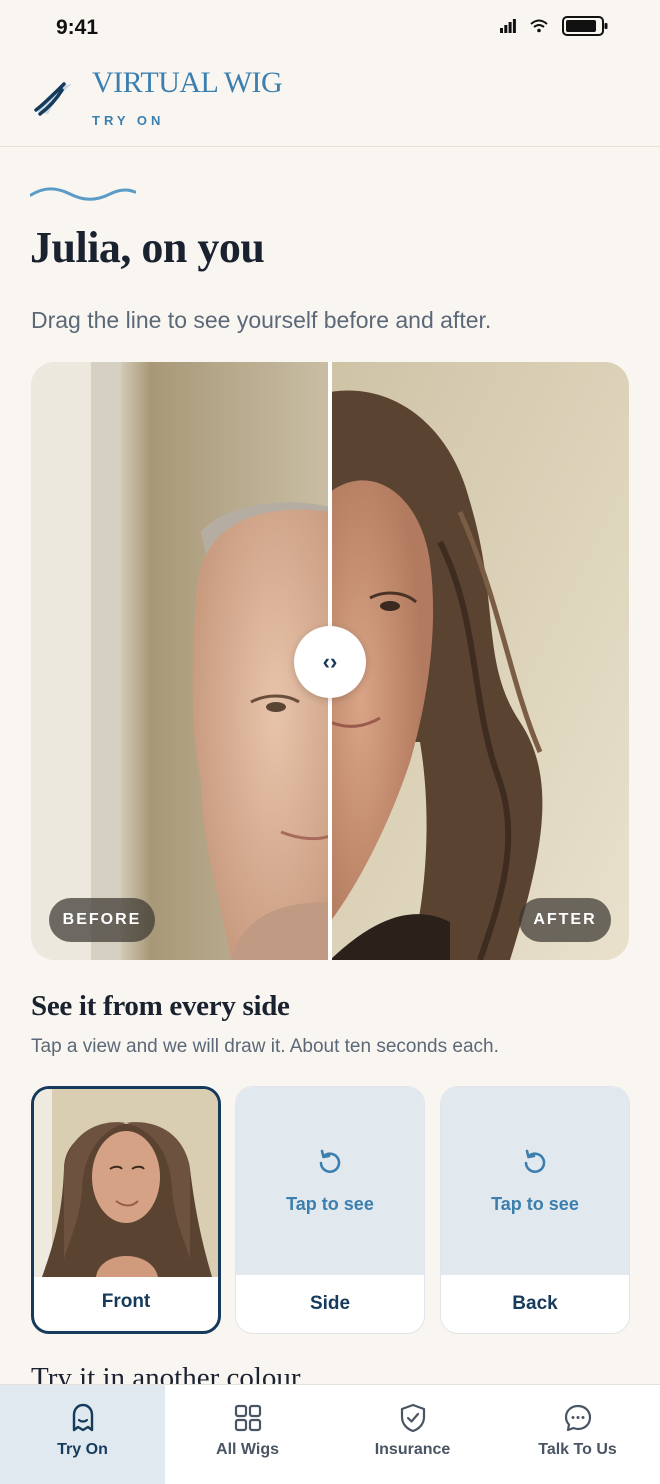 This screenshot has width=660, height=1484. I want to click on status-bar: 9:41, so click(330, 28).